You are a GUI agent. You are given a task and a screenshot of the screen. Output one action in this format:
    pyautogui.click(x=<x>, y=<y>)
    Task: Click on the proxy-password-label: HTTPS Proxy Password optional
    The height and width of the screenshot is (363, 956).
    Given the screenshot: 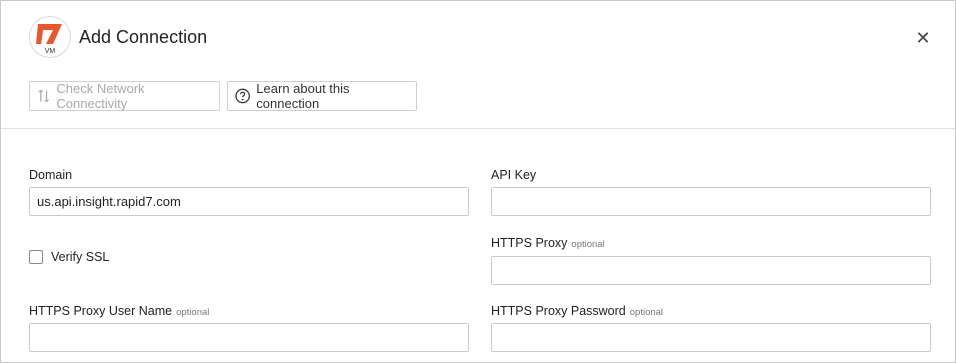 What is the action you would take?
    pyautogui.click(x=577, y=312)
    